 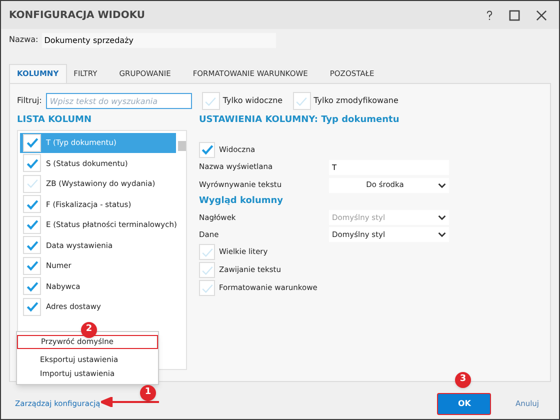 I want to click on checkbox-label: Tylko zmodyfikowane, so click(x=356, y=101).